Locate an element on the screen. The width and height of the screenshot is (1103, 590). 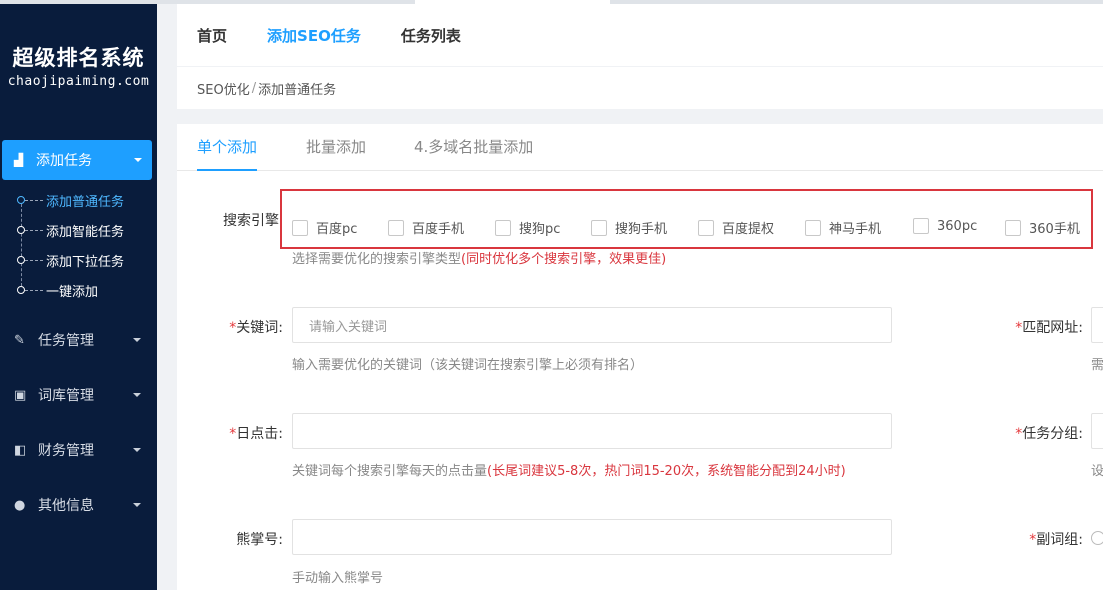
daily-clicks-hint-emphasis: (长尾词建议5-8次，热门词15-20次，系统智能分配到24小时) is located at coordinates (666, 471).